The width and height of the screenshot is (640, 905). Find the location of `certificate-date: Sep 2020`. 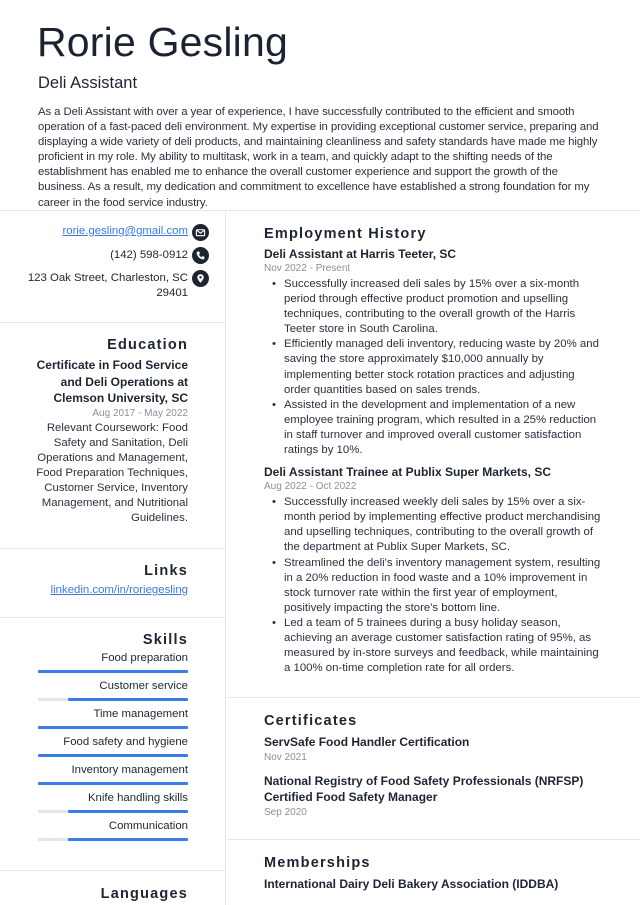

certificate-date: Sep 2020 is located at coordinates (285, 812).